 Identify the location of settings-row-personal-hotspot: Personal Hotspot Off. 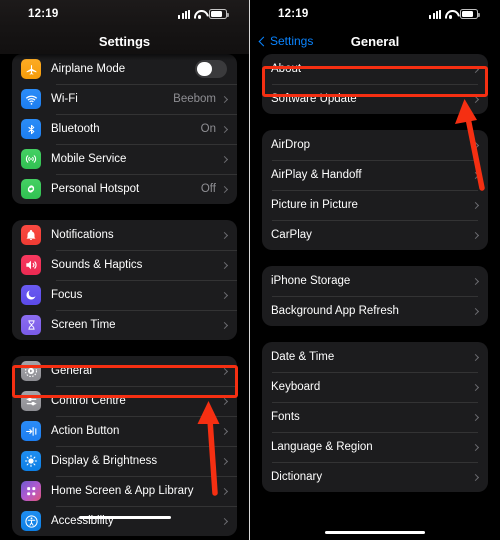
(124, 189).